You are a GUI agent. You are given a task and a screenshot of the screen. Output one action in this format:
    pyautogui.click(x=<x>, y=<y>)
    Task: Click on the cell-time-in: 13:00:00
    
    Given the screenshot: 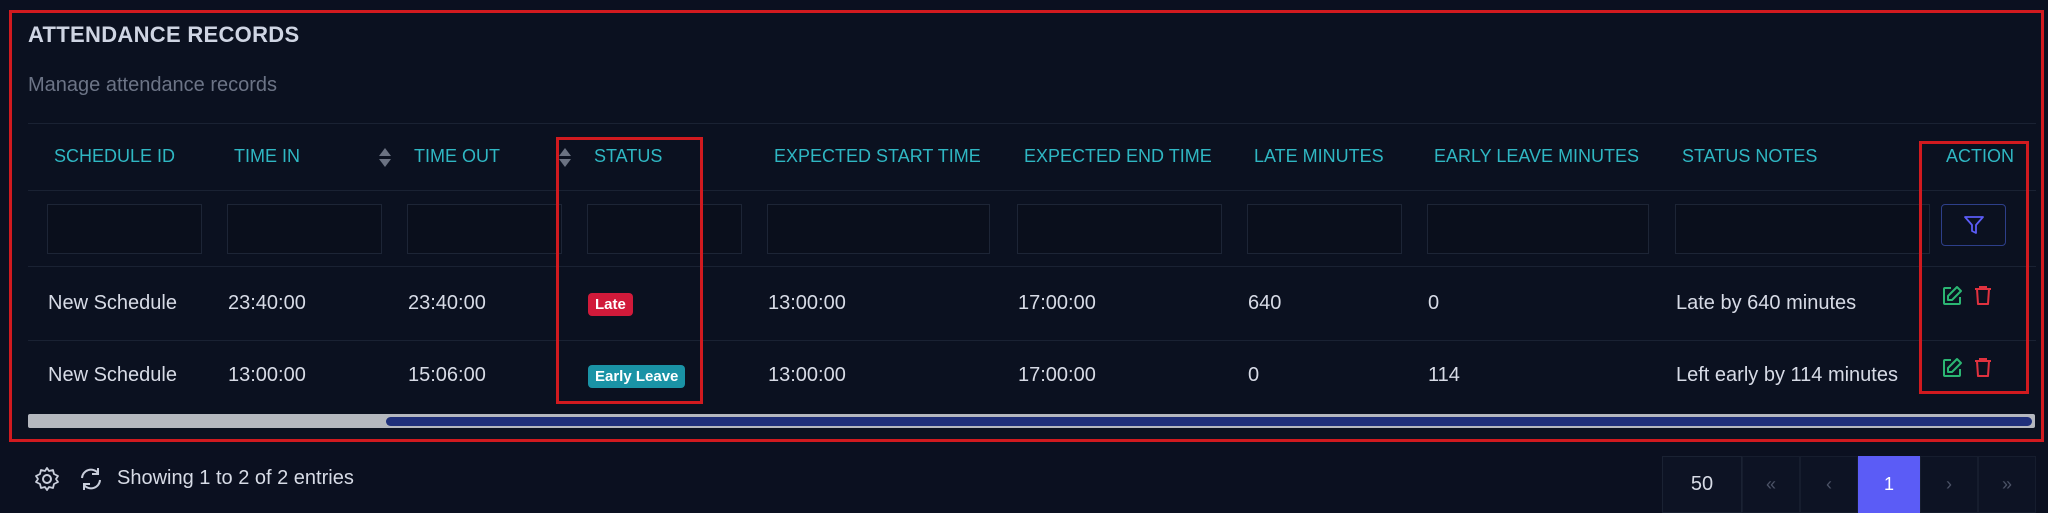 What is the action you would take?
    pyautogui.click(x=267, y=375)
    